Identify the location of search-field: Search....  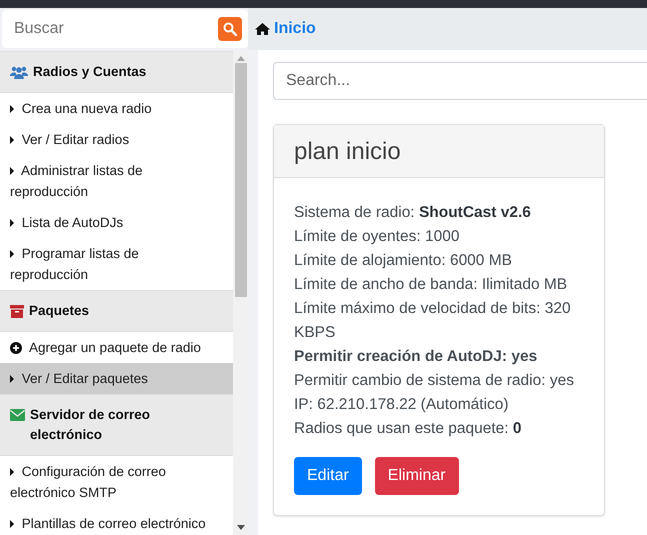
(460, 81).